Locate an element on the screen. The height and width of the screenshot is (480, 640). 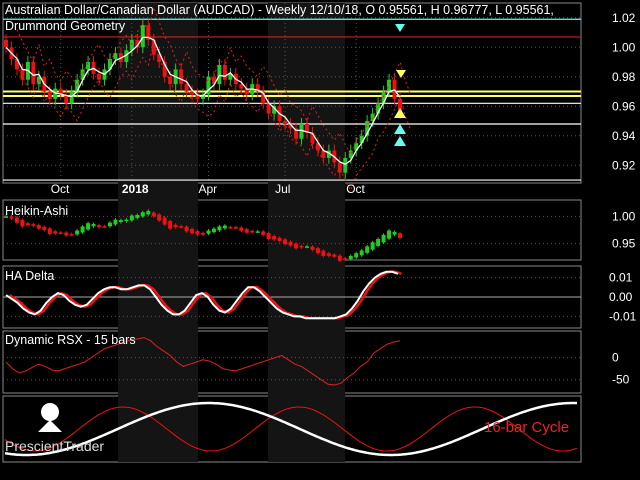
ha-tick-label: 0.95 is located at coordinates (624, 244).